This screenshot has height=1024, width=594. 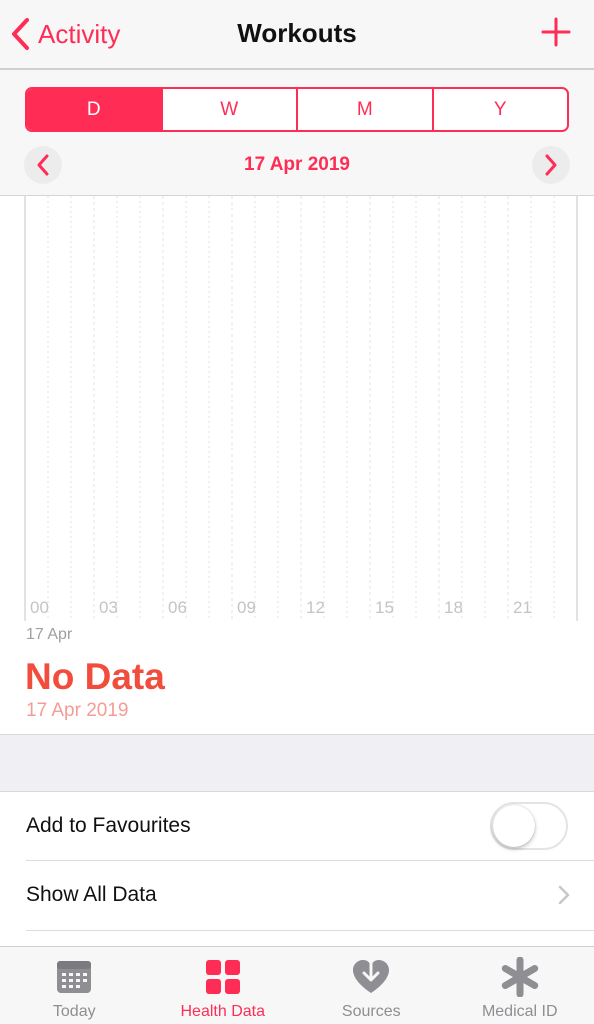 What do you see at coordinates (223, 1011) in the screenshot?
I see `tab-health-data-label: Health Data` at bounding box center [223, 1011].